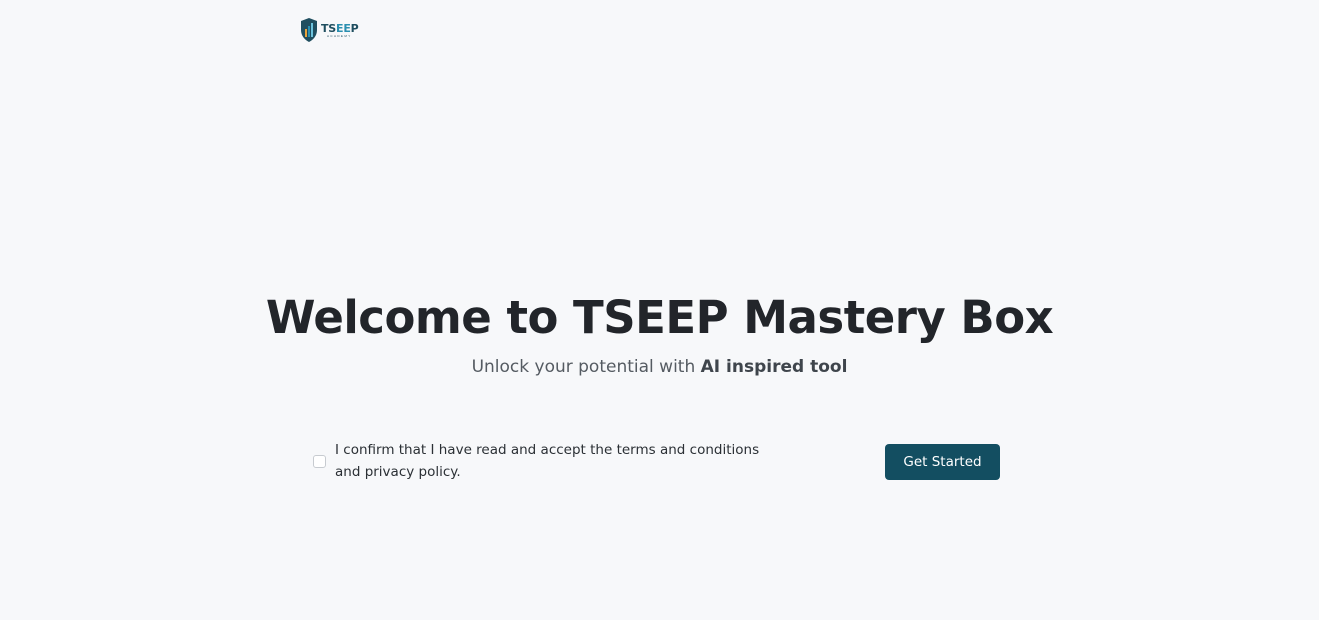  What do you see at coordinates (339, 35) in the screenshot?
I see `logo-subtitle: ACADEMY` at bounding box center [339, 35].